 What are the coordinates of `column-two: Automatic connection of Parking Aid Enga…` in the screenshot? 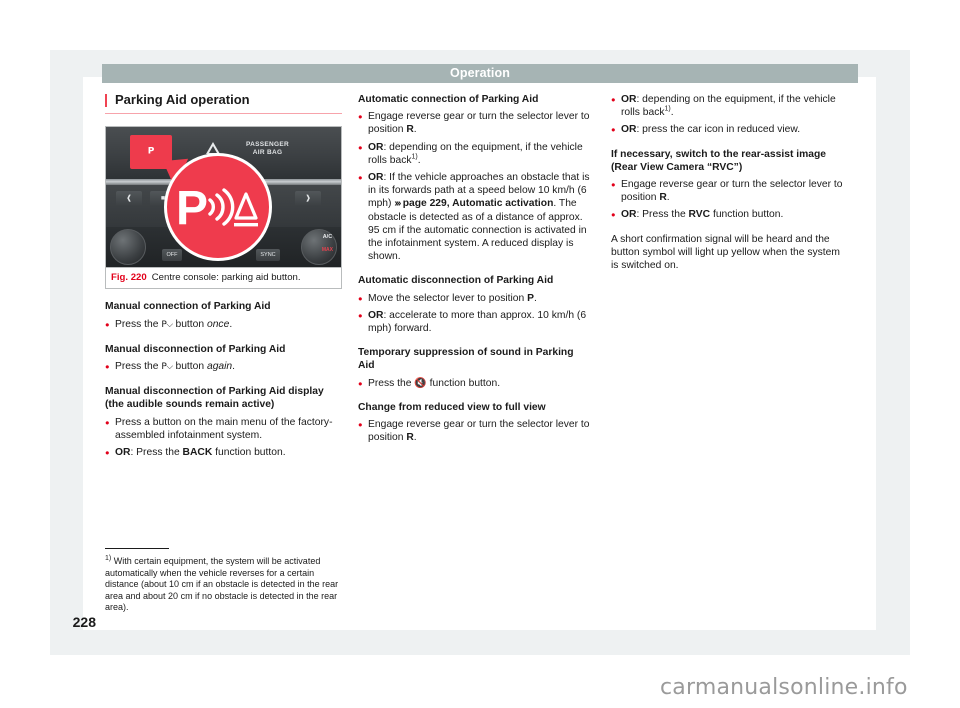 It's located at (476, 270).